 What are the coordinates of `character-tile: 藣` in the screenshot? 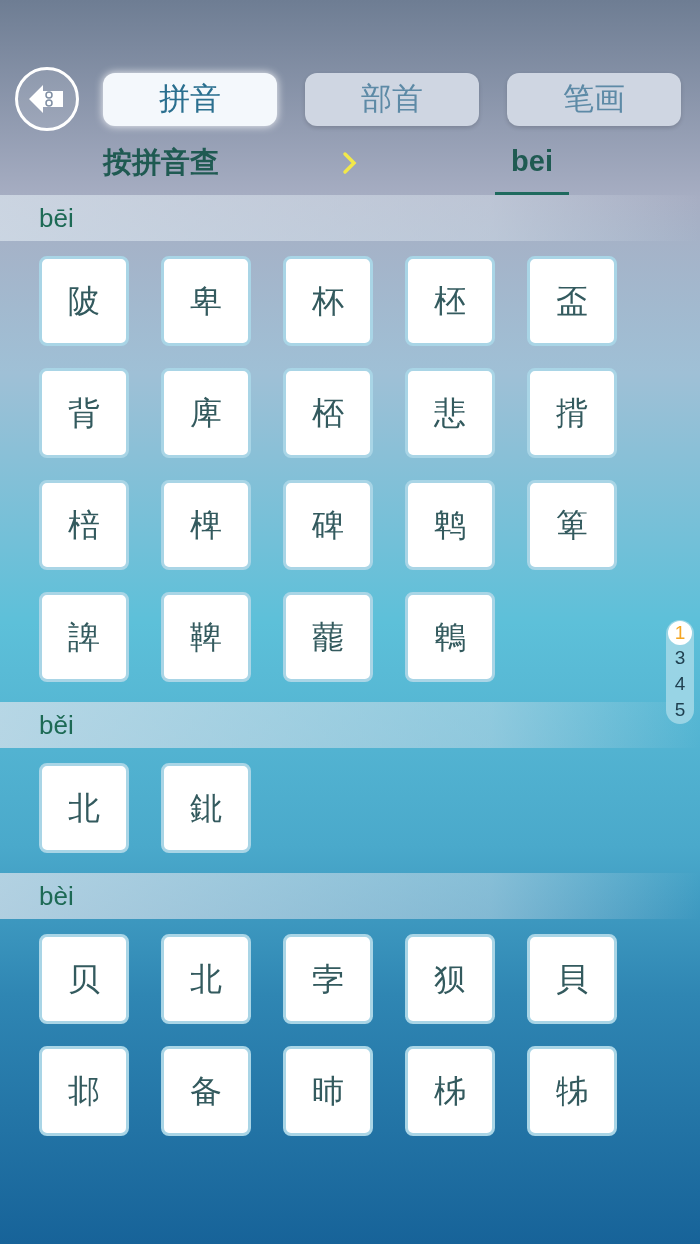 It's located at (328, 637).